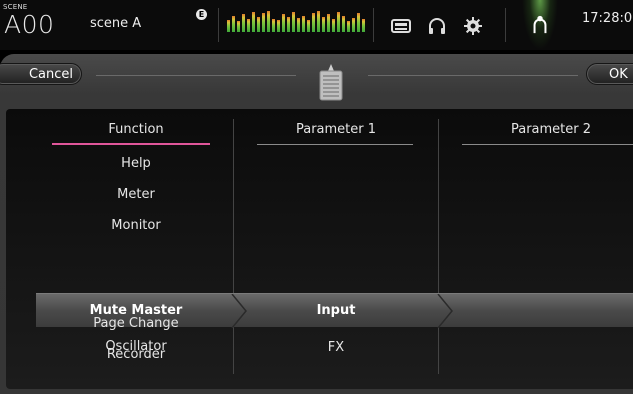 The width and height of the screenshot is (633, 394). I want to click on function-header: Function, so click(136, 129).